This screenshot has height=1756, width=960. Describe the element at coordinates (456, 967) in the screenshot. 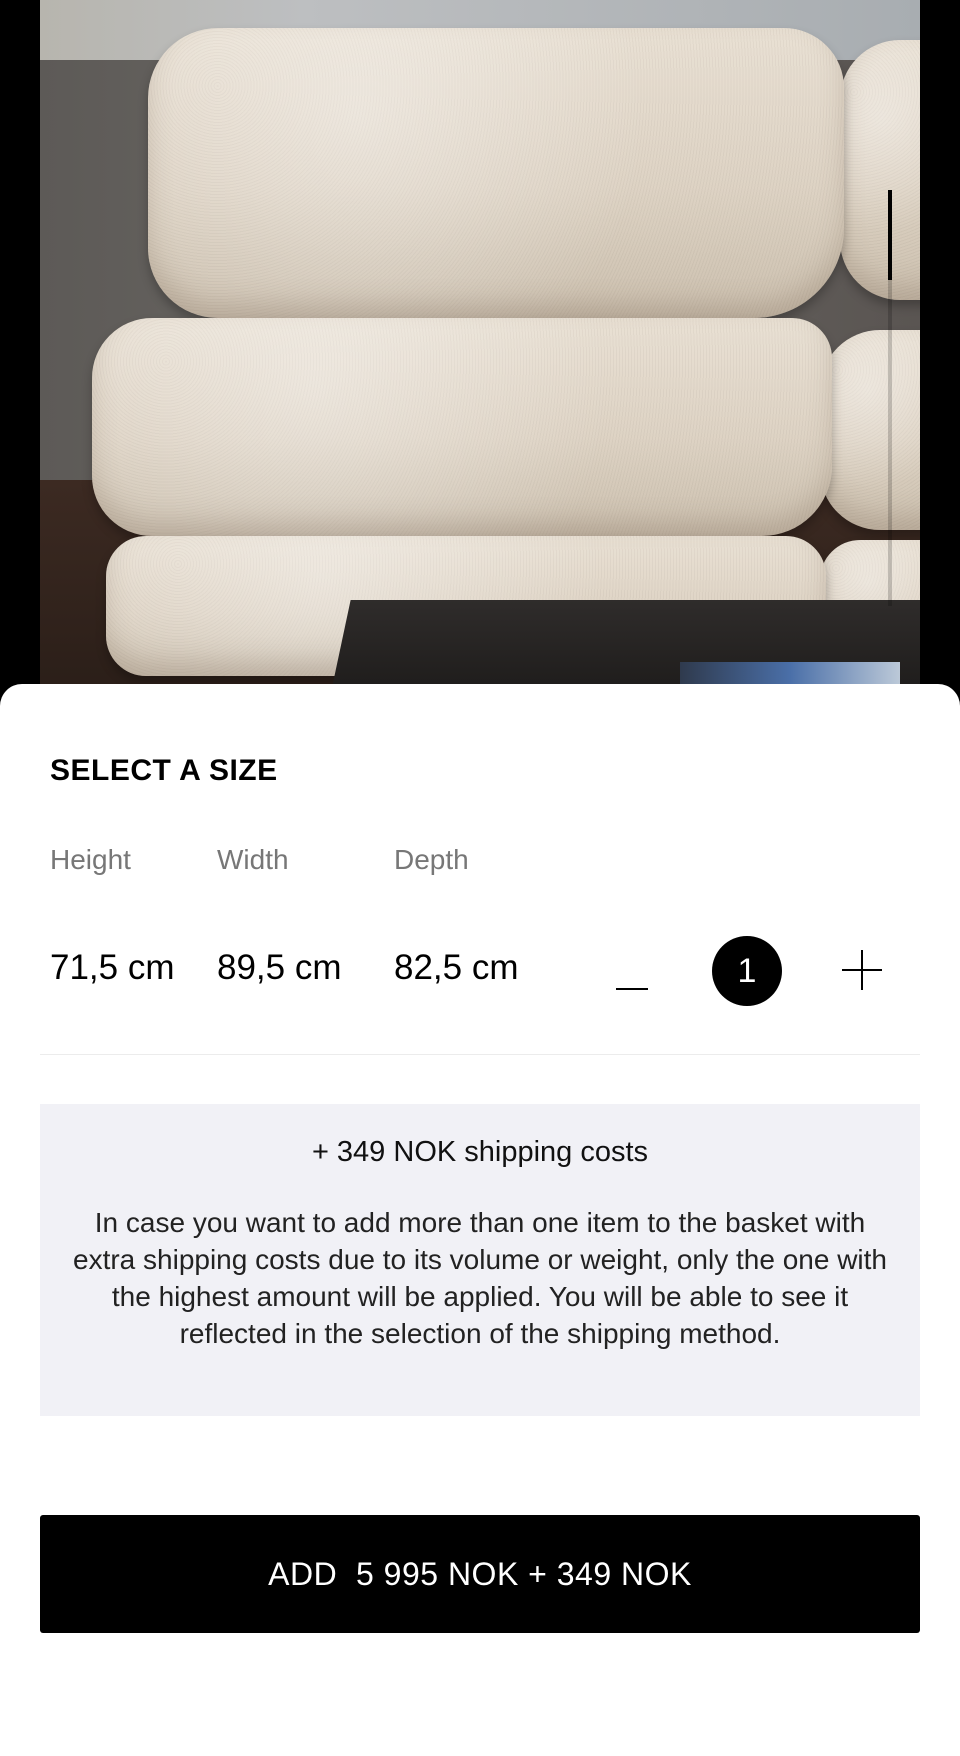

I see `depth-value: 82,5 cm` at that location.